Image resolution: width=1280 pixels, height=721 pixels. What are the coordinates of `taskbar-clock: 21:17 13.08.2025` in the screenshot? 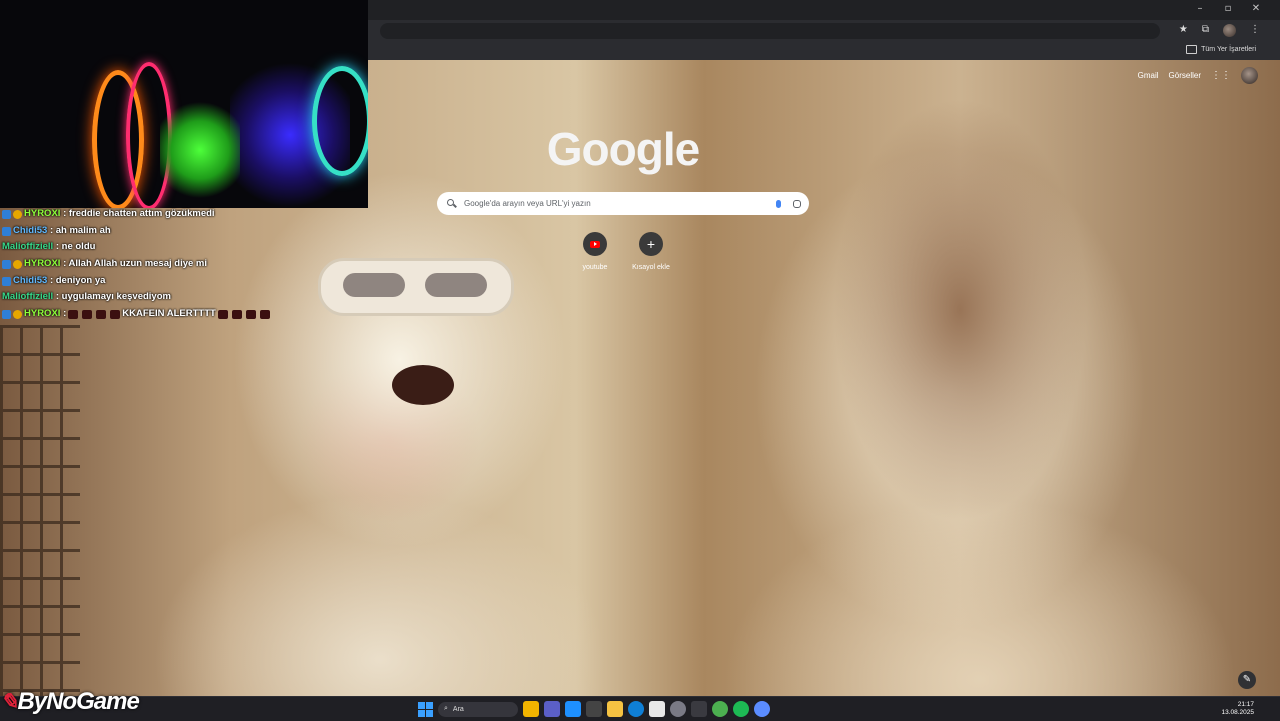 It's located at (1237, 709).